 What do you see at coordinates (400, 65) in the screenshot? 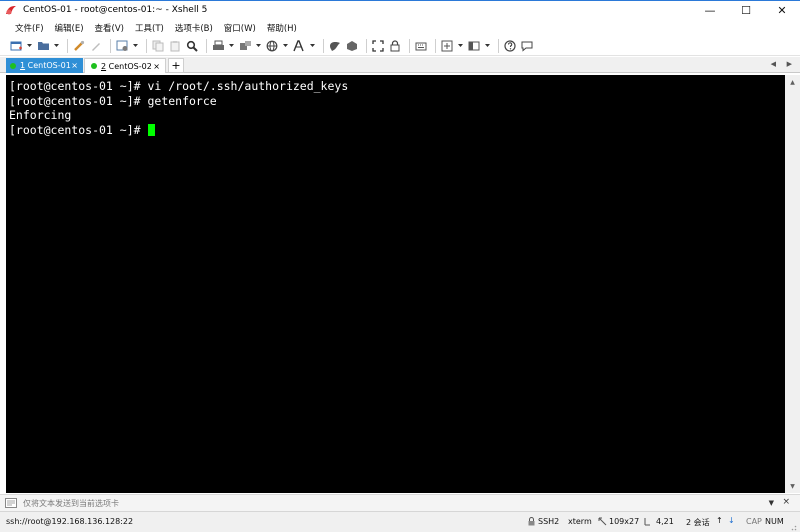
I see `tab-bar: 1 CentOS-01 × 2 CentOS-02 × + ◀ ▶` at bounding box center [400, 65].